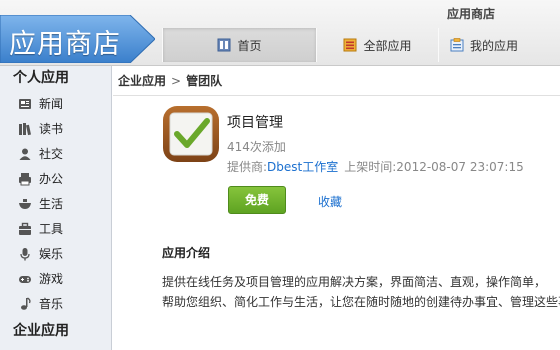 This screenshot has width=560, height=350. Describe the element at coordinates (51, 129) in the screenshot. I see `sidebar-item-label: 读书` at that location.